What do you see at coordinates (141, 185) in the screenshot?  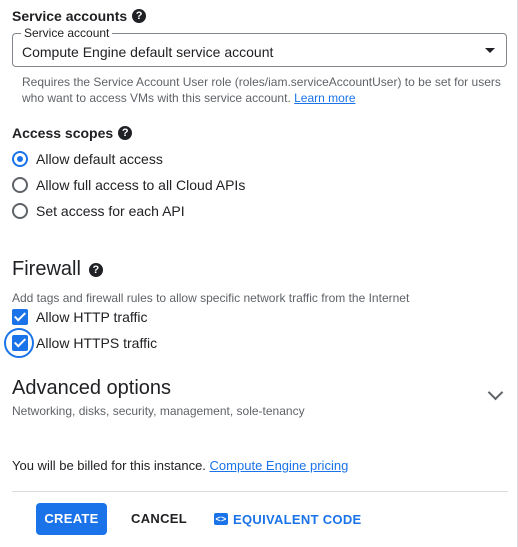 I see `radio-label: Allow full access to all Cloud APIs` at bounding box center [141, 185].